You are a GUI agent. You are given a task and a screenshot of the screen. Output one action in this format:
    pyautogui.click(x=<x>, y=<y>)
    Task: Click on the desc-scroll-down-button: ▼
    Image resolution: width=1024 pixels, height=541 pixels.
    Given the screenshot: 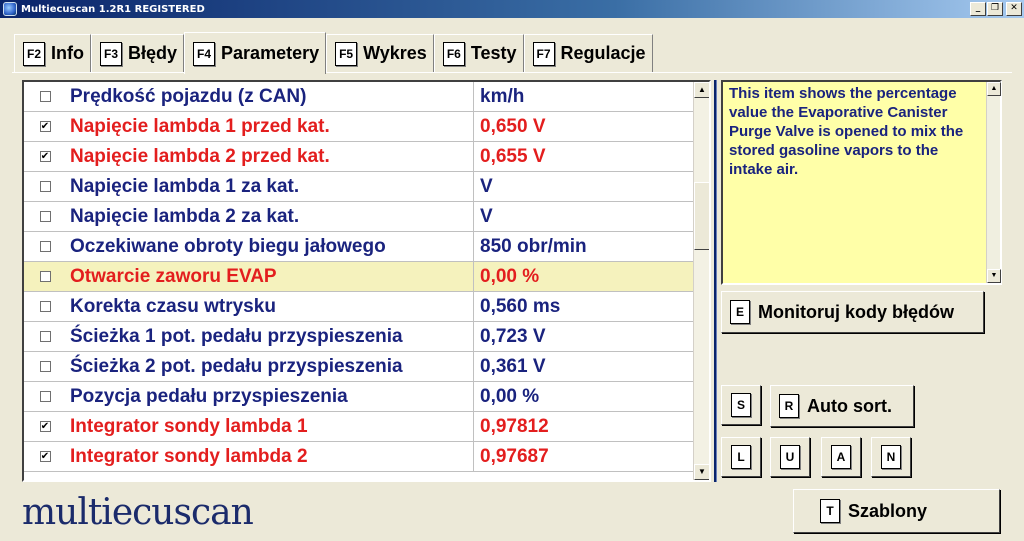 What is the action you would take?
    pyautogui.click(x=994, y=276)
    